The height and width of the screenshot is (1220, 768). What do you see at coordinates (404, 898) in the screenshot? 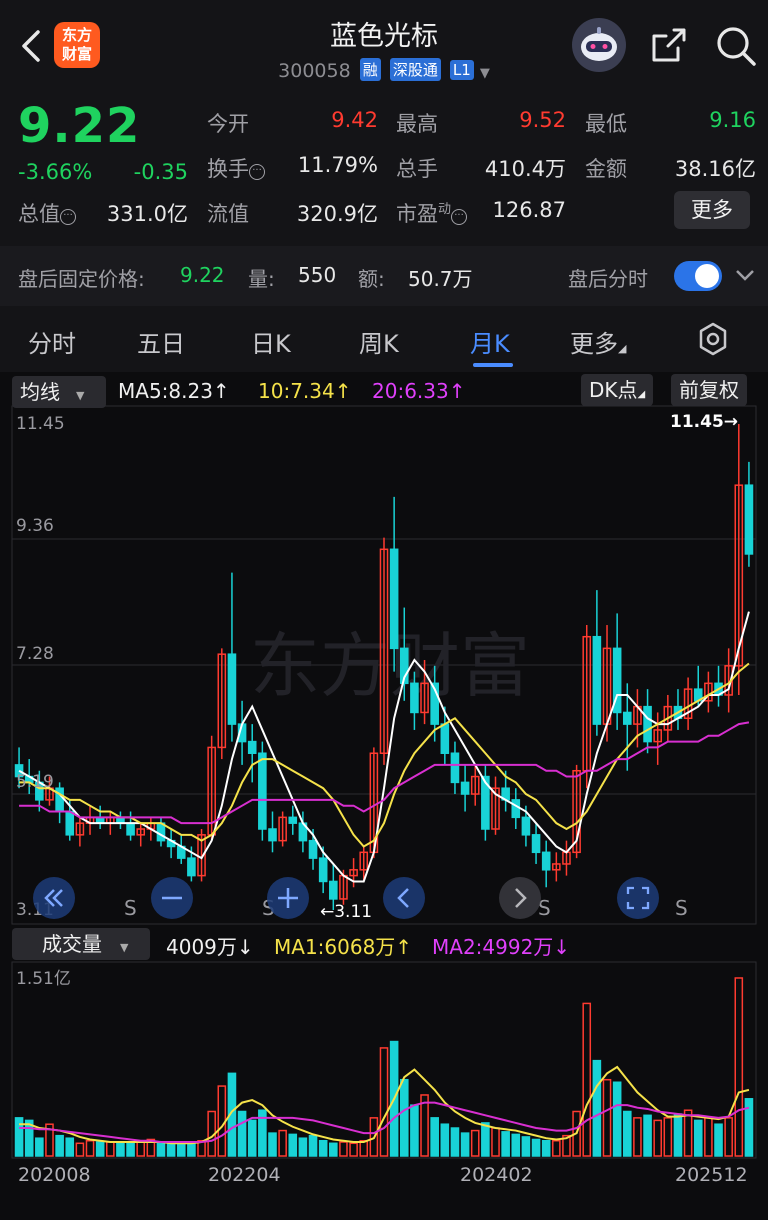
I see `scroll-left-icon` at bounding box center [404, 898].